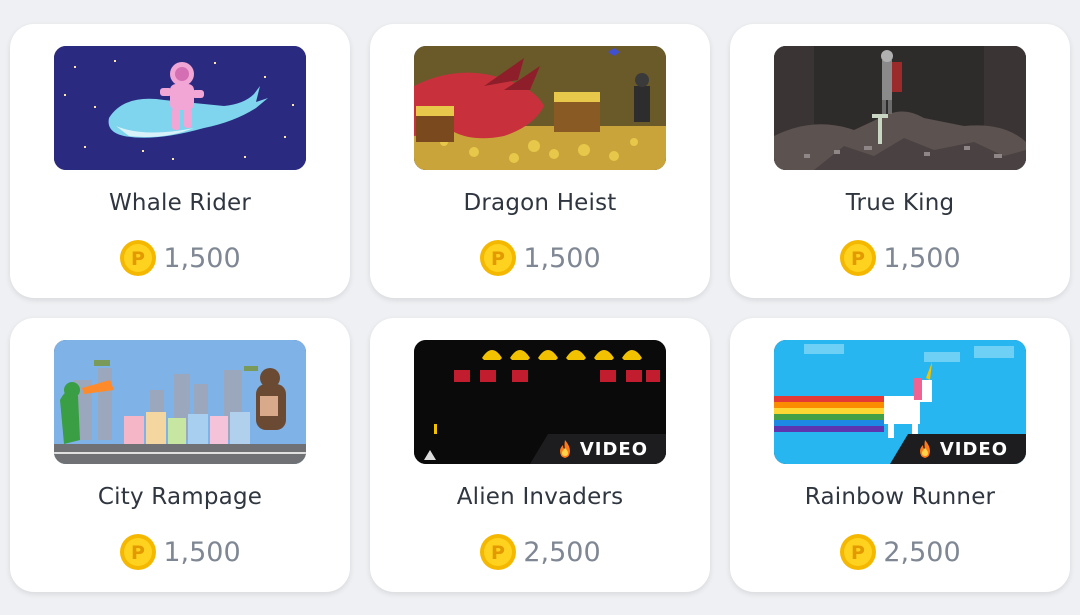 The height and width of the screenshot is (615, 1080). I want to click on game-card-rainbow-runner: VIDEO Rainbow Runner P 2,500, so click(900, 455).